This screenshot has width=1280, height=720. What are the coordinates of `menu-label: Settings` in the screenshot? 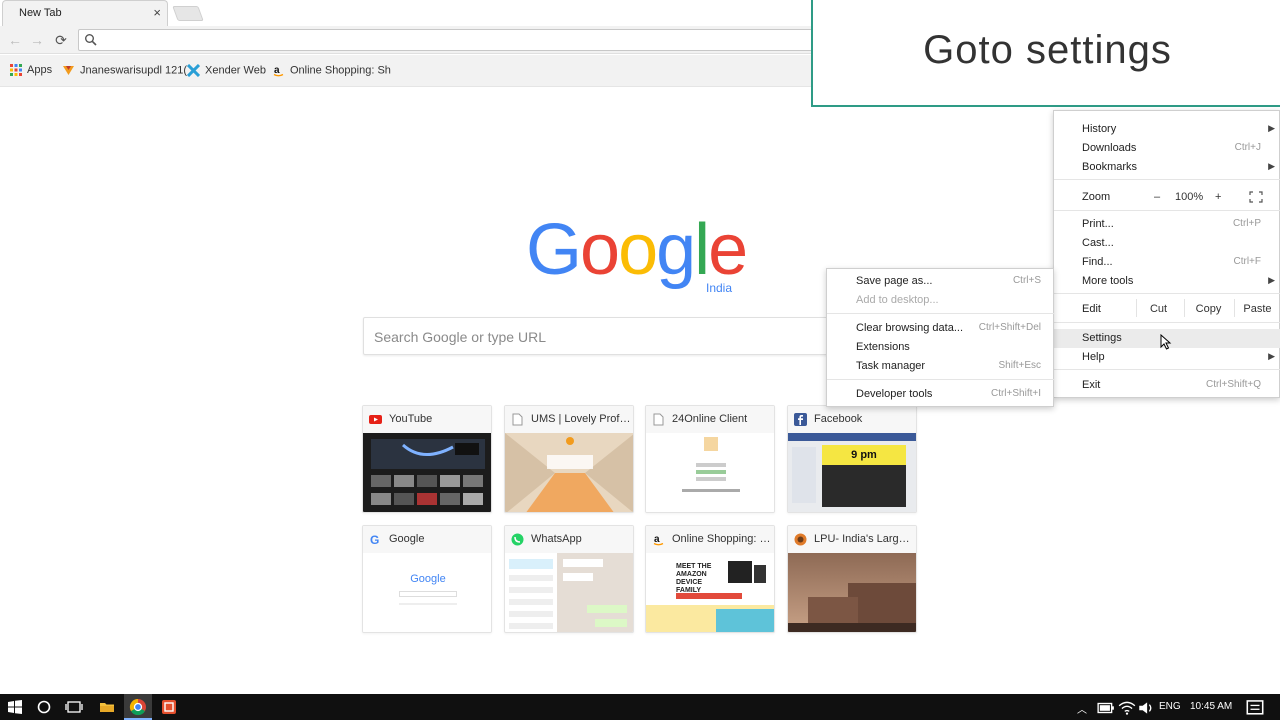 It's located at (1102, 338).